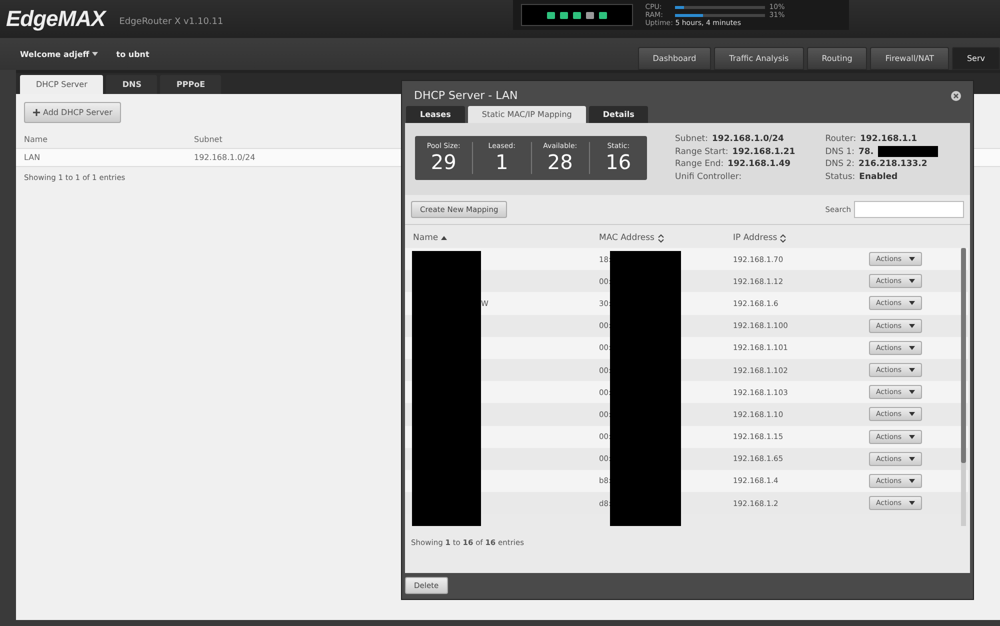 This screenshot has width=1000, height=626. What do you see at coordinates (619, 162) in the screenshot?
I see `pool-value: 16` at bounding box center [619, 162].